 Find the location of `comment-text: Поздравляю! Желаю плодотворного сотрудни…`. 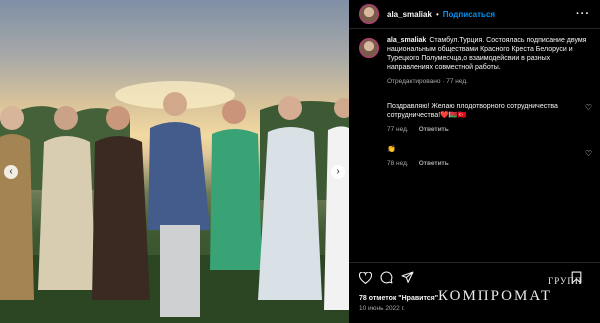

comment-text: Поздравляю! Желаю плодотворного сотрудни… is located at coordinates (472, 111).